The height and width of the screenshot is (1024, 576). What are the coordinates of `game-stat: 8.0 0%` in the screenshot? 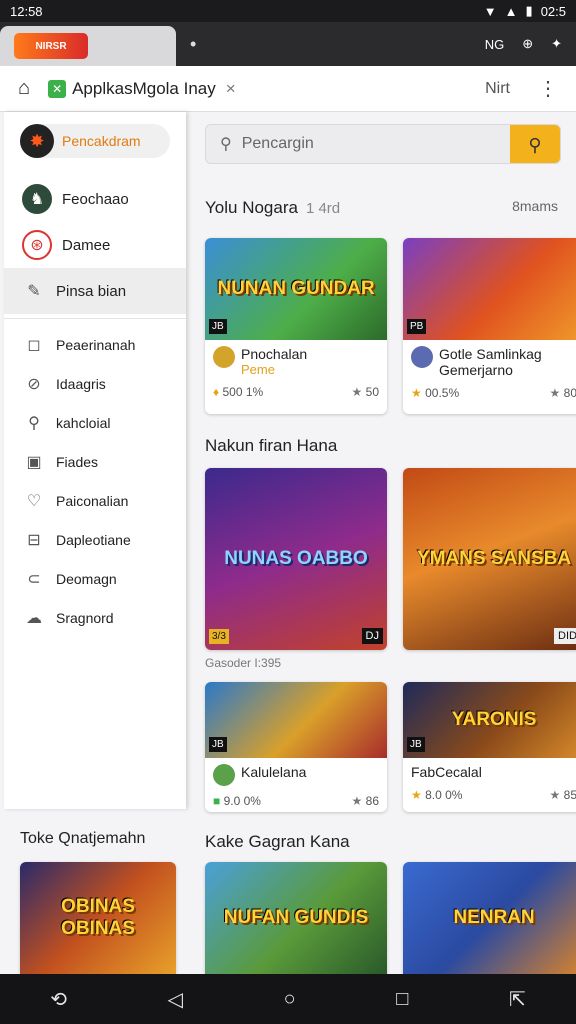 It's located at (444, 795).